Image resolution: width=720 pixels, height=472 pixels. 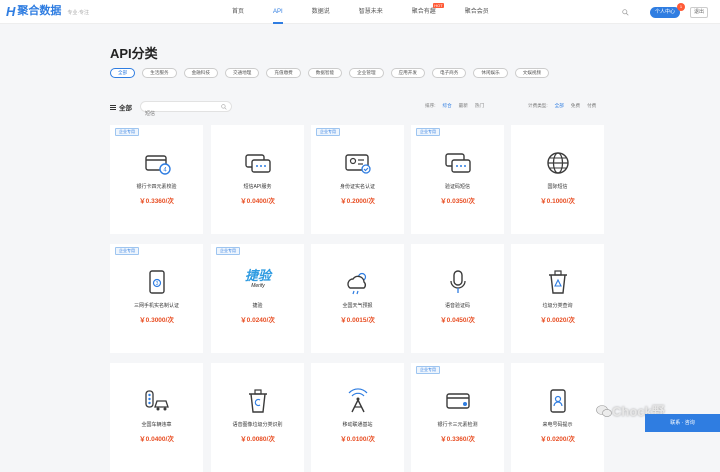 What do you see at coordinates (557, 298) in the screenshot?
I see `api-card: 垃圾分类查询 ￥0.0020/次` at bounding box center [557, 298].